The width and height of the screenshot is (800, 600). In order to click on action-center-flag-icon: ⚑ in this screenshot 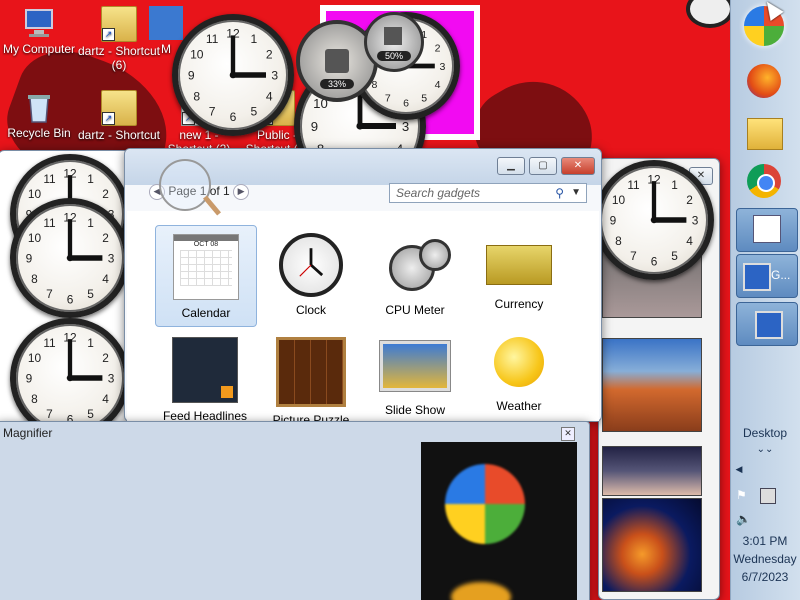, I will do `click(743, 495)`.